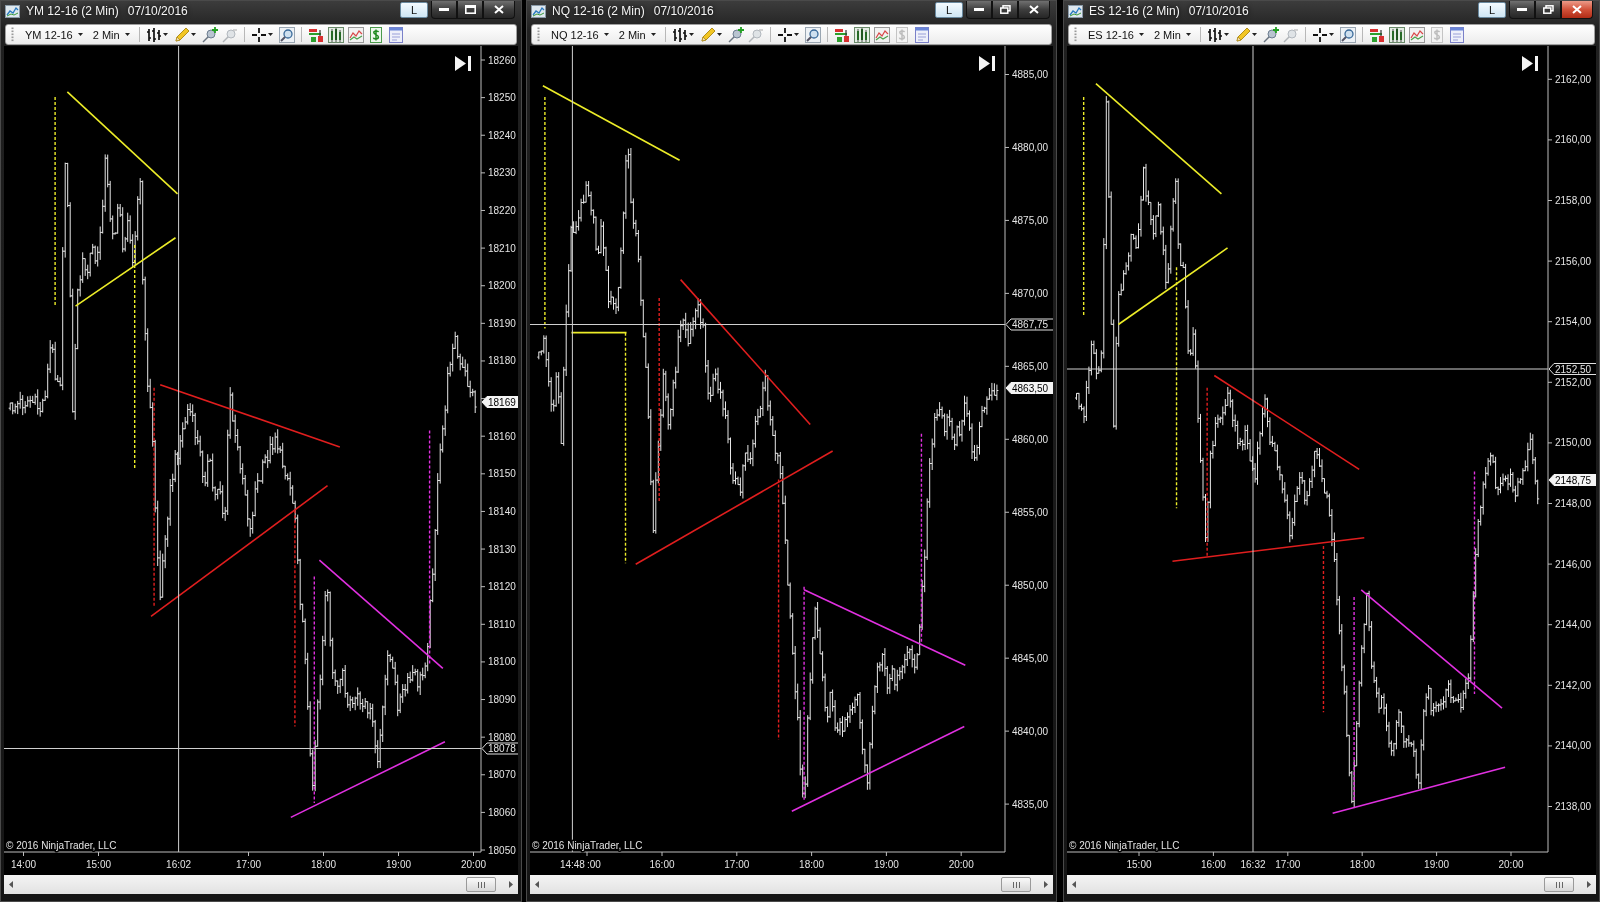 The image size is (1600, 902). I want to click on close-icon, so click(1034, 9).